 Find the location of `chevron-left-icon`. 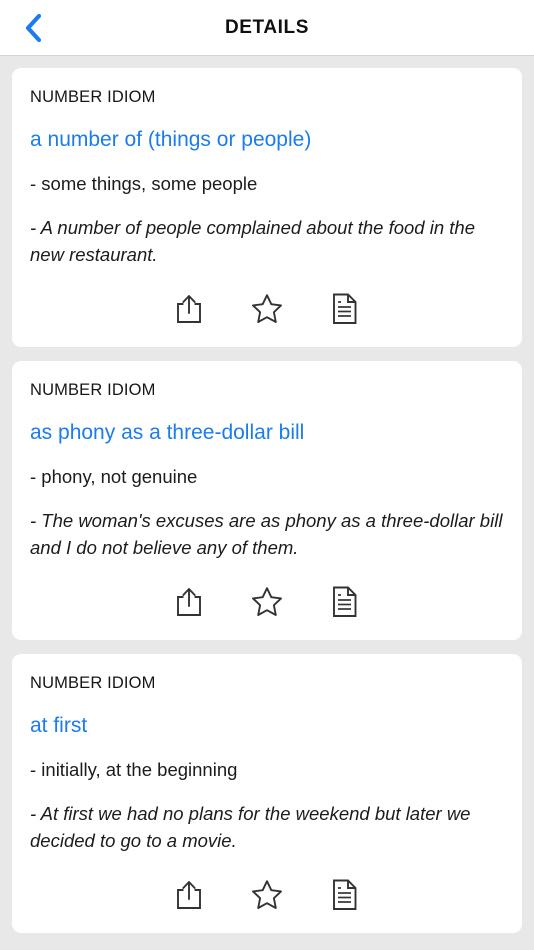

chevron-left-icon is located at coordinates (33, 28).